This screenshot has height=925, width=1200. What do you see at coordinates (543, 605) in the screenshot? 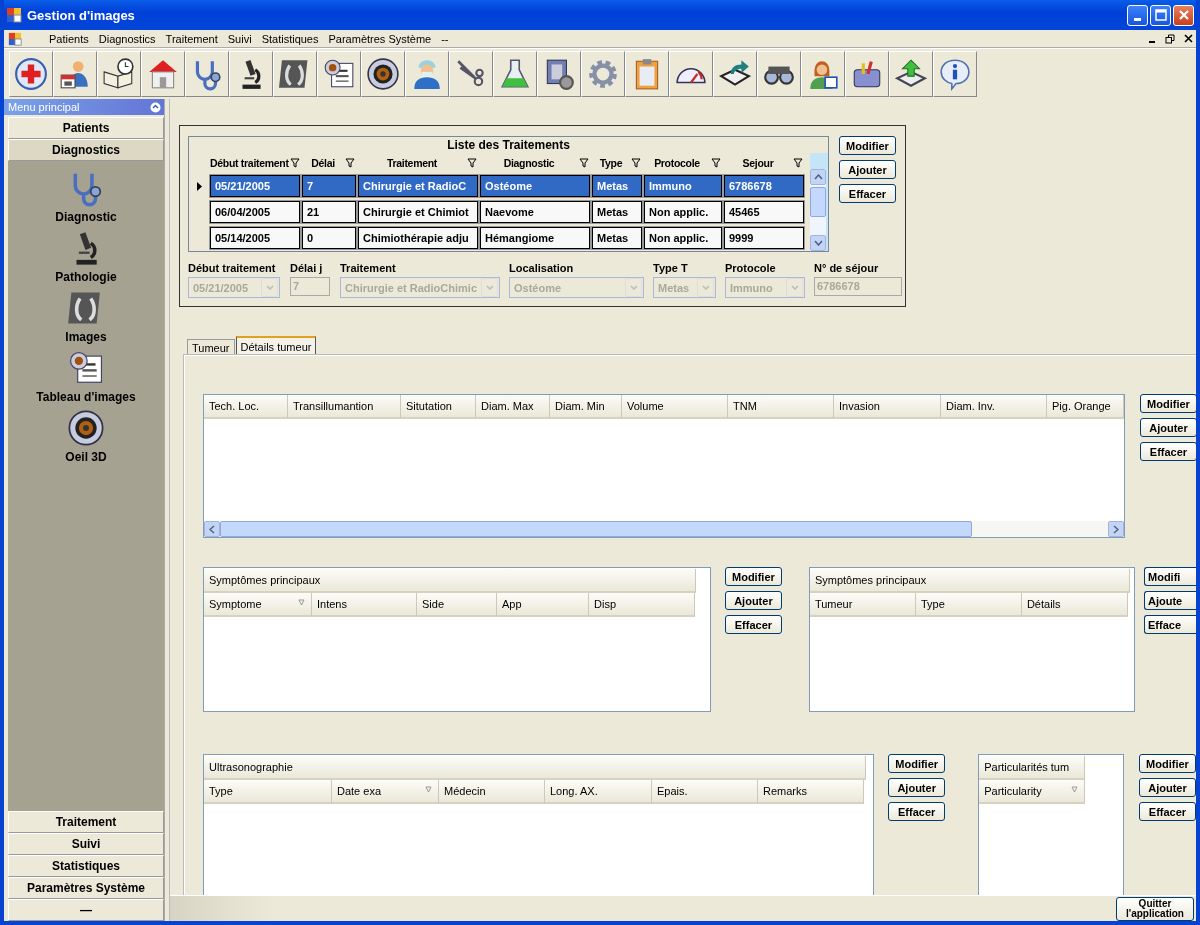
I see `column-header: App` at bounding box center [543, 605].